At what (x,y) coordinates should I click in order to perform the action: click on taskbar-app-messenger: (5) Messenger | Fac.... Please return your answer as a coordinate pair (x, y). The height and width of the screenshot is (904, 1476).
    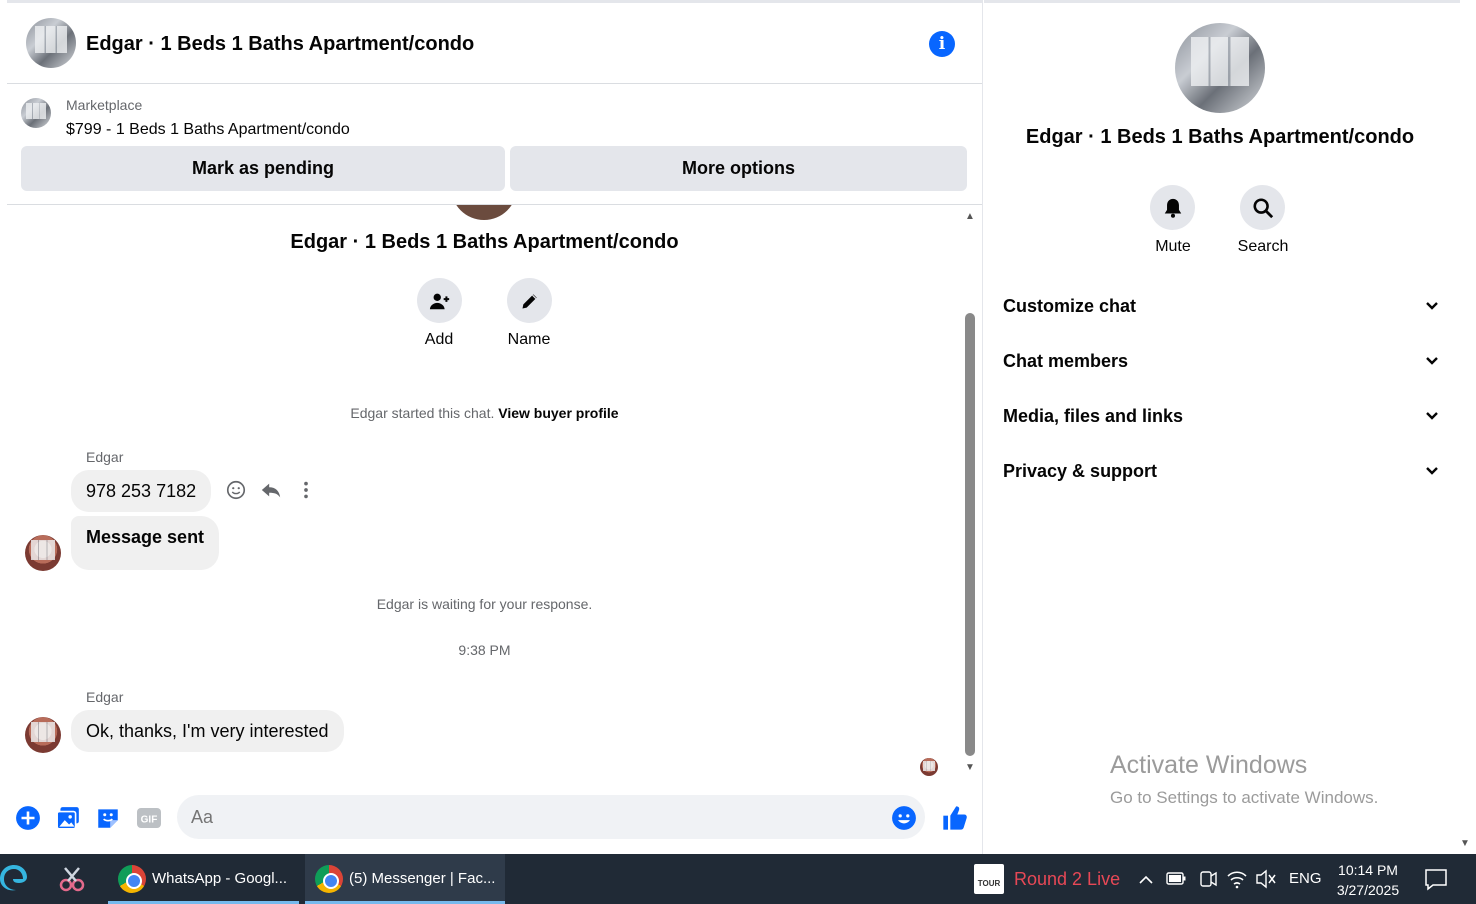
    Looking at the image, I should click on (405, 879).